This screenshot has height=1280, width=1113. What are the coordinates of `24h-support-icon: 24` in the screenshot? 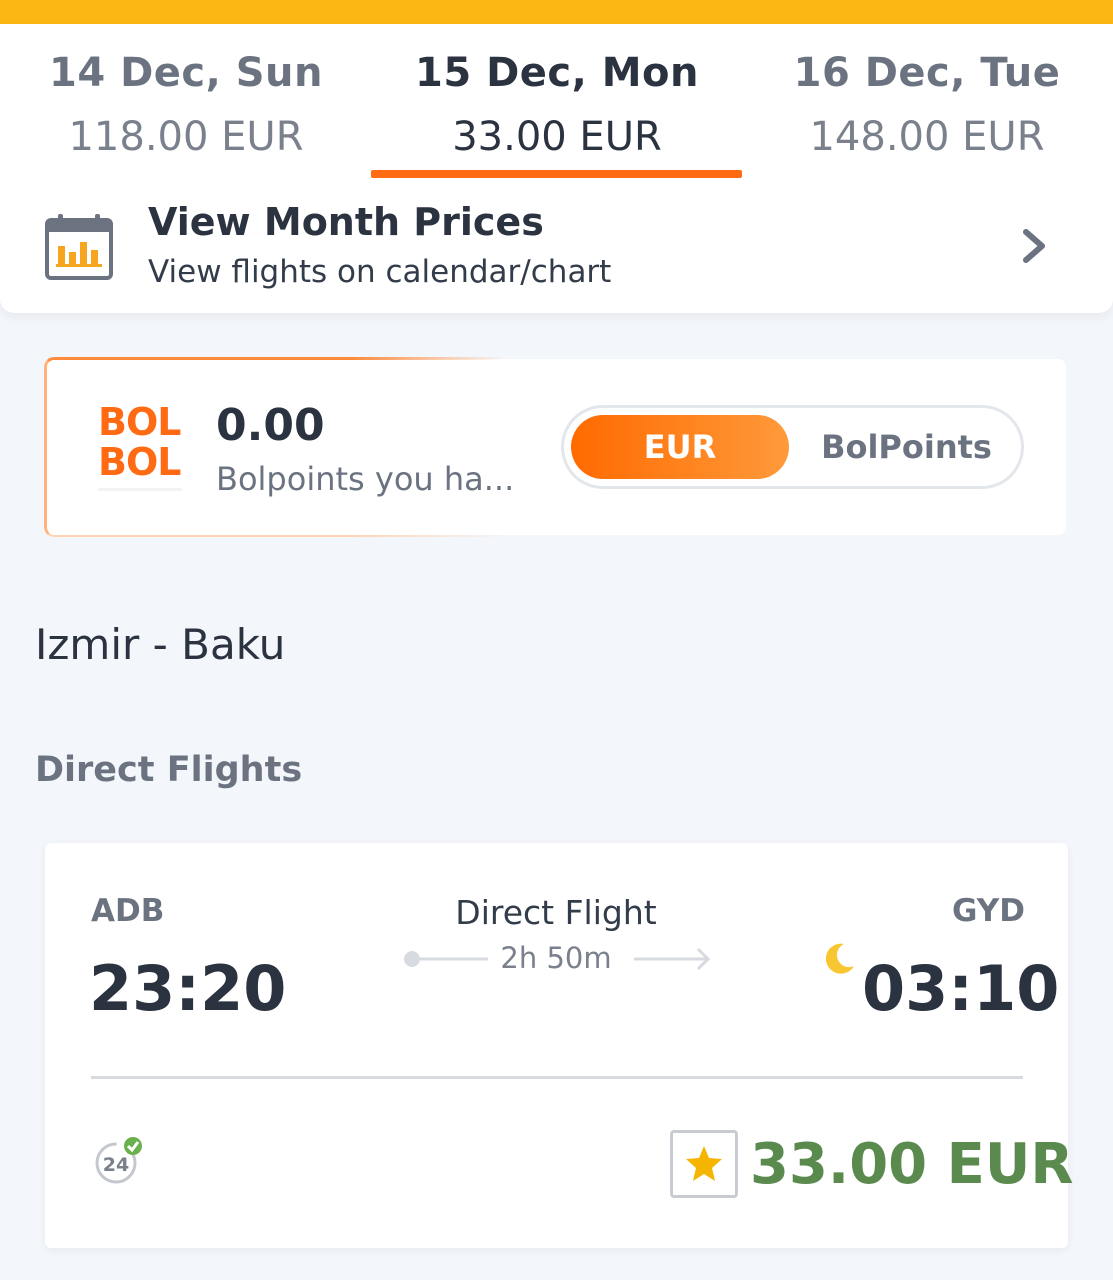 It's located at (118, 1160).